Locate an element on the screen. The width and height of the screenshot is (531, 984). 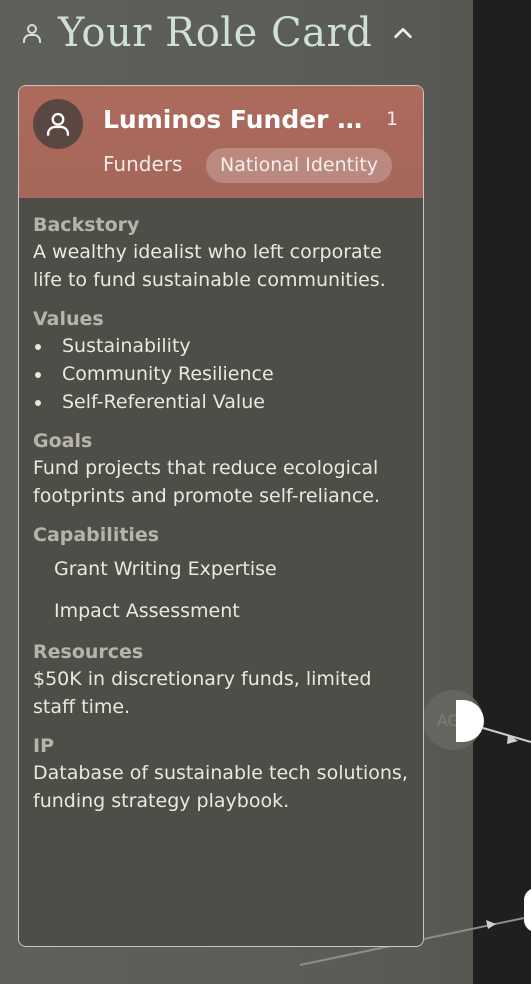
list-item: Community Resilience is located at coordinates (221, 374).